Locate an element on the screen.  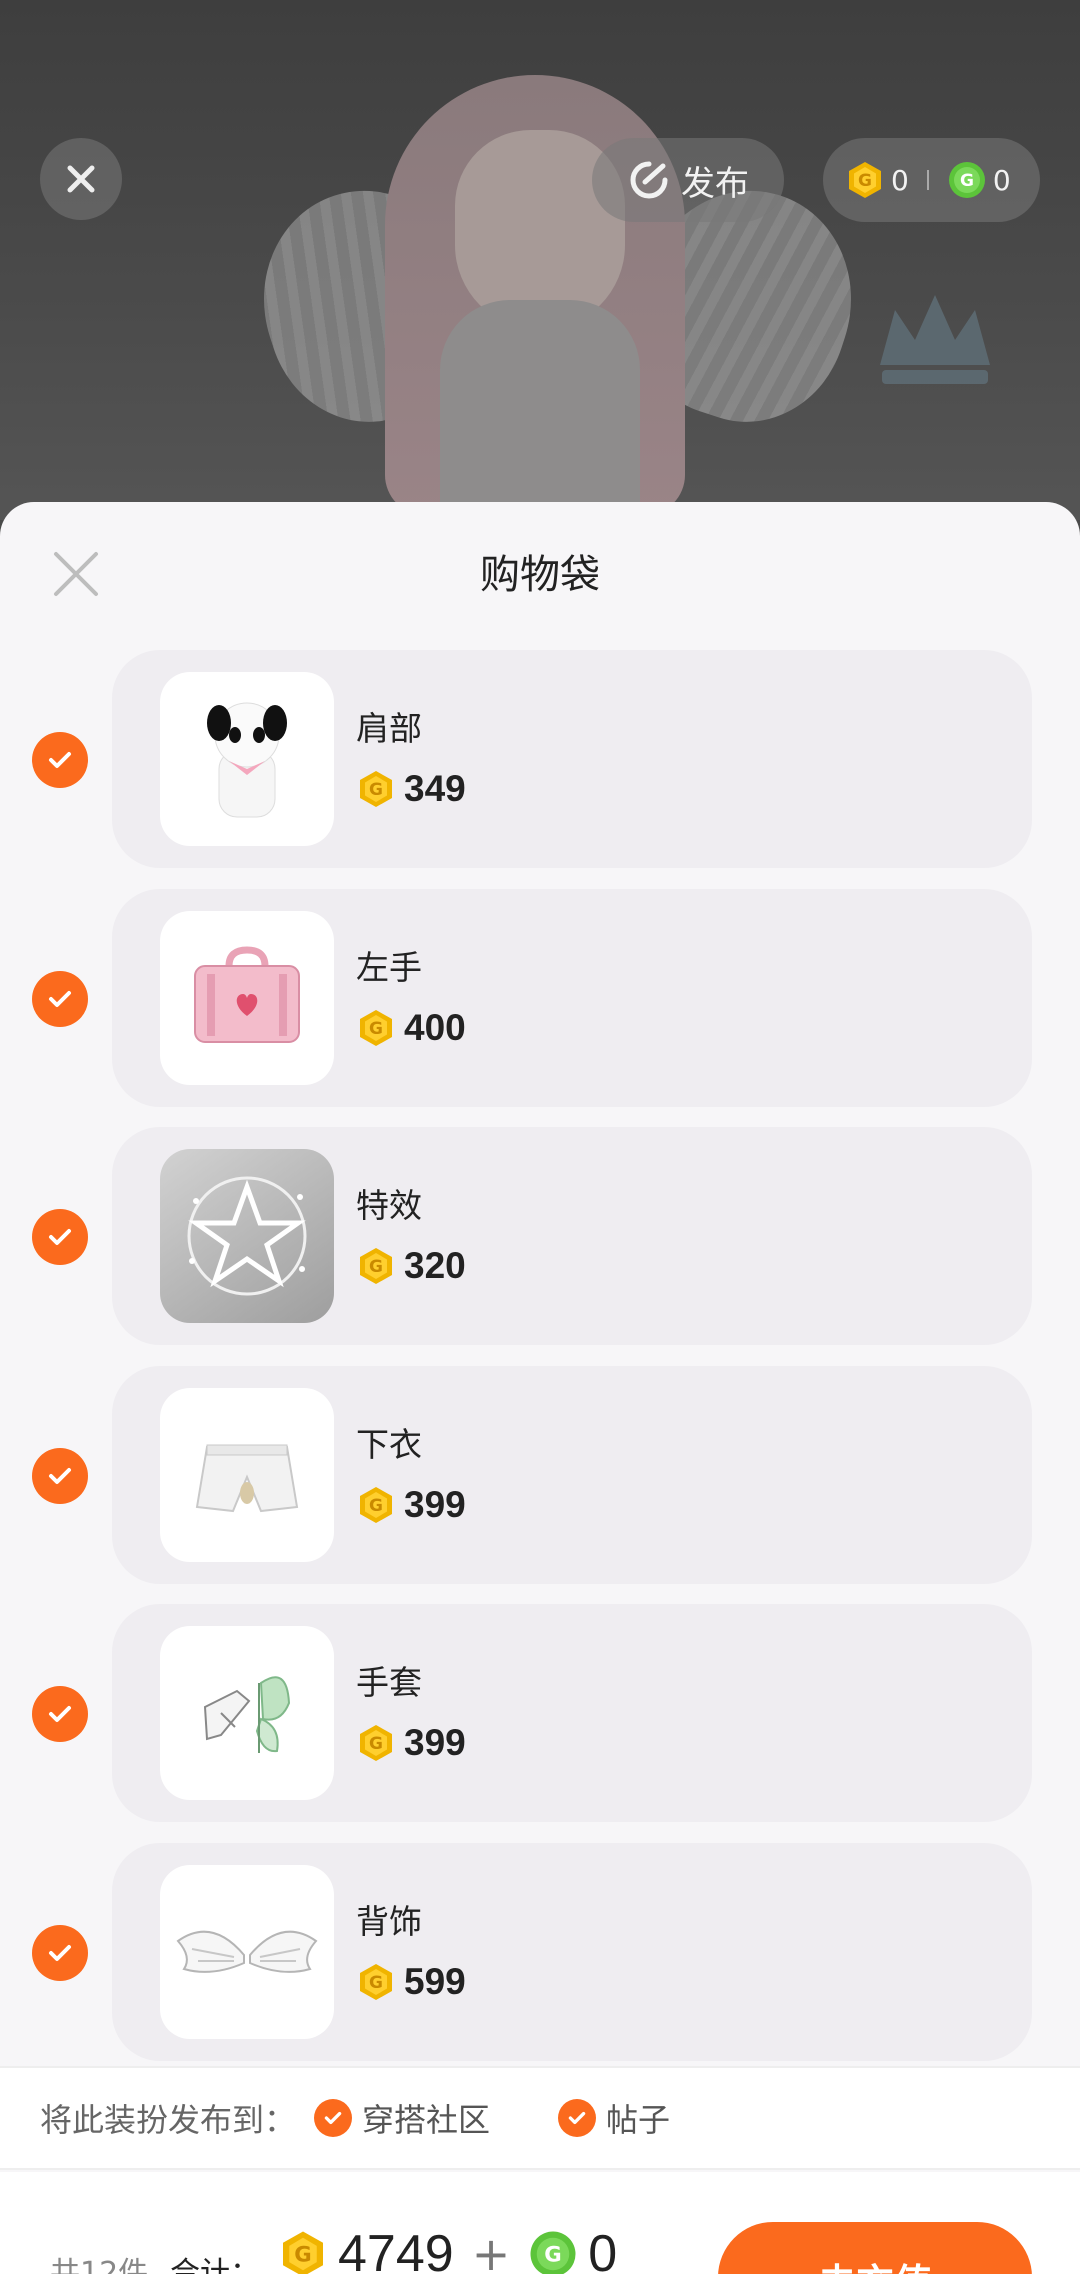
recharge-button: 去充值 is located at coordinates (875, 2248).